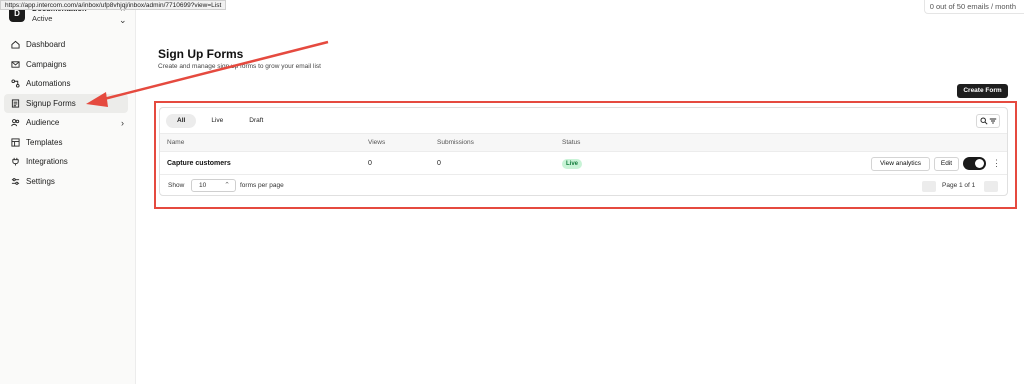 The height and width of the screenshot is (384, 1024). I want to click on sidebar-item-integrations: Integrations, so click(66, 162).